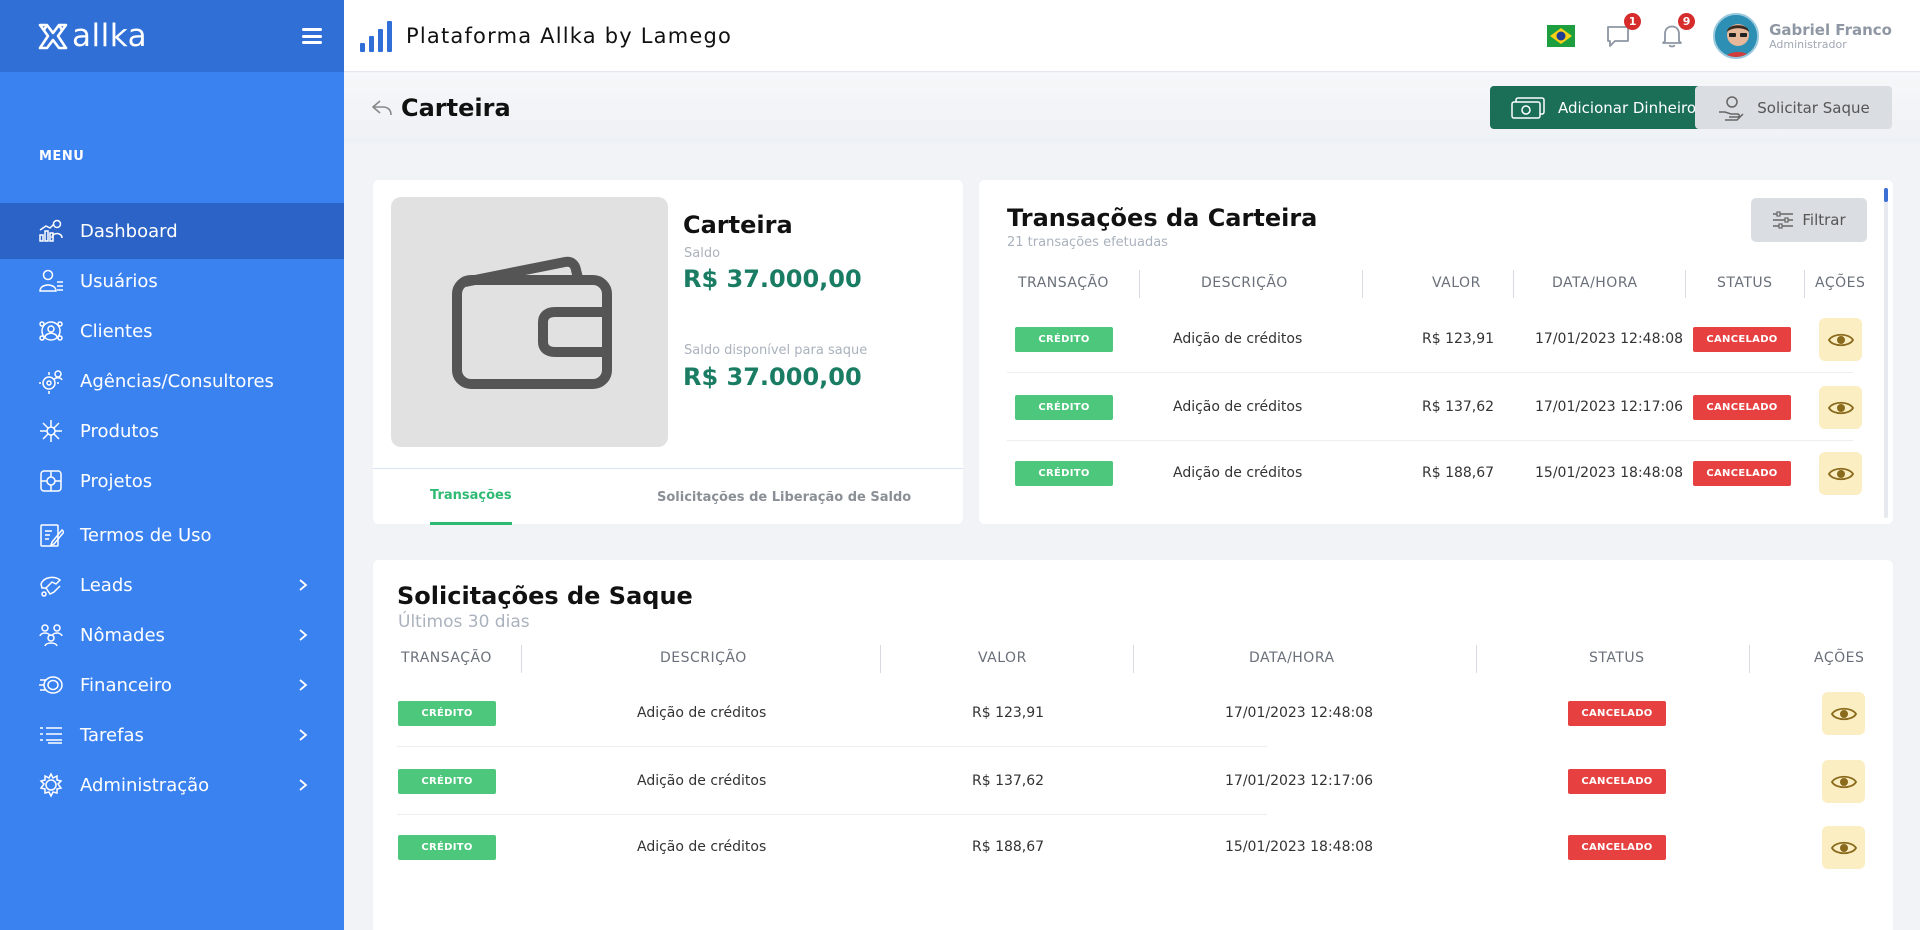  What do you see at coordinates (172, 735) in the screenshot?
I see `sidebar-item-tarefas: Tarefas` at bounding box center [172, 735].